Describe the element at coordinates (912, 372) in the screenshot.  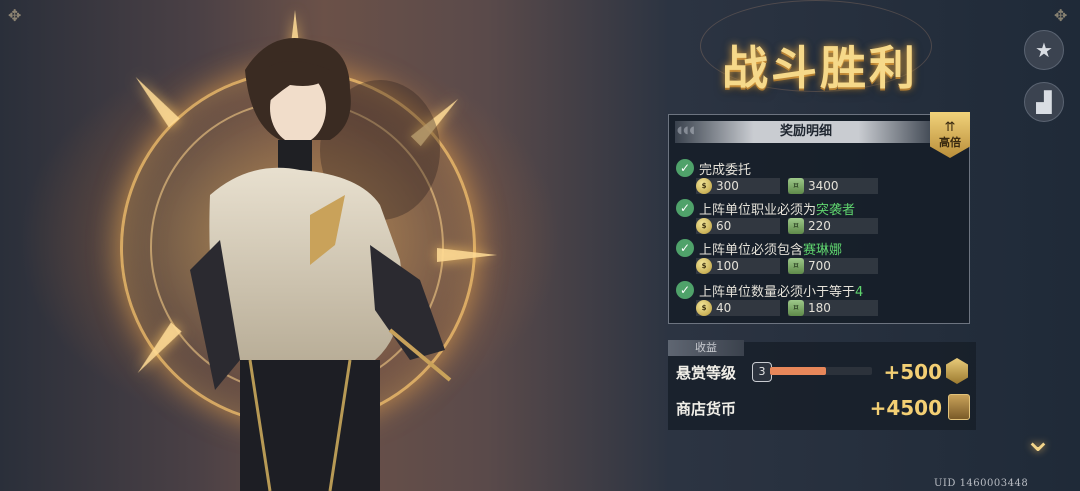
I see `bounty-gain-value: +500` at that location.